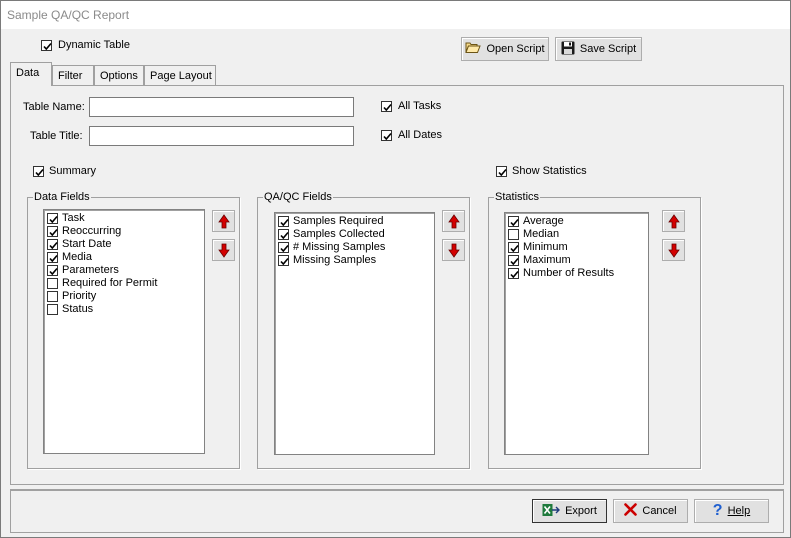 This screenshot has width=791, height=538. Describe the element at coordinates (569, 273) in the screenshot. I see `list-item-label: Number of Results` at that location.